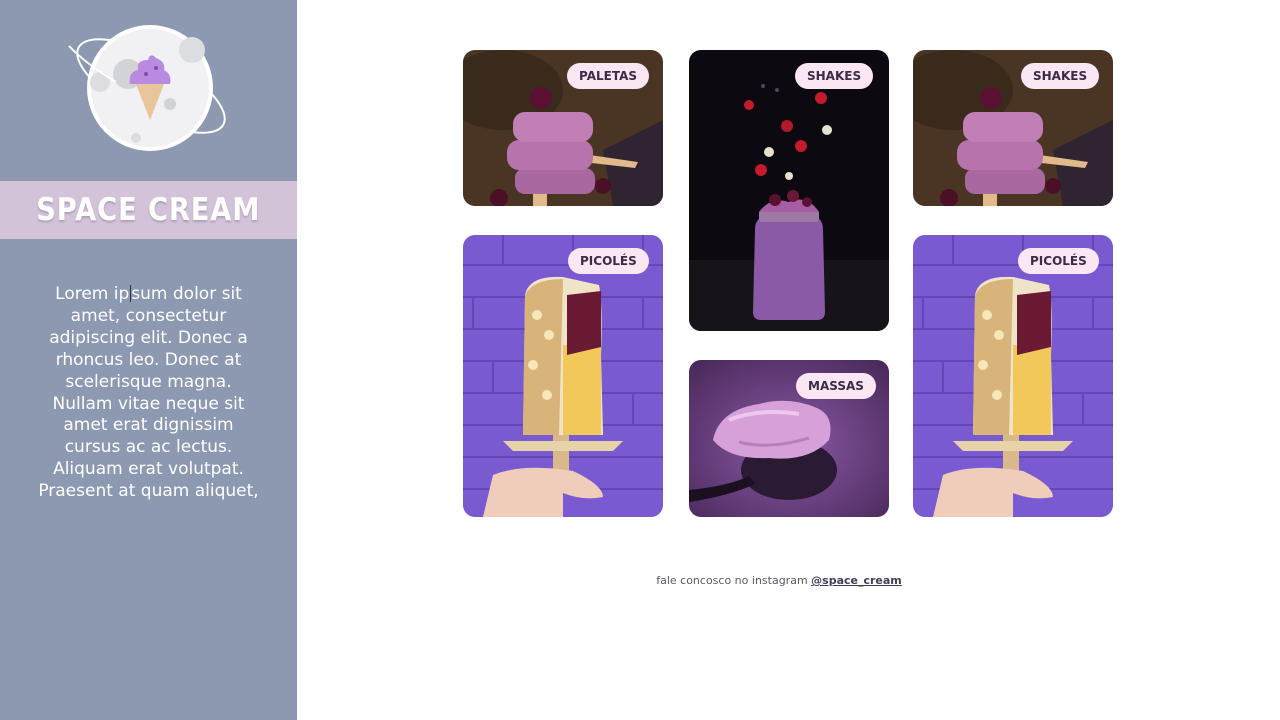  I want to click on gallery-card-shakes-2: SHAKES, so click(1013, 128).